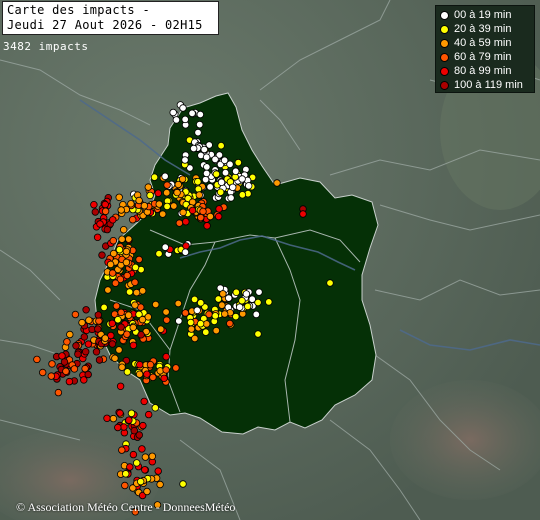 Image resolution: width=540 pixels, height=520 pixels. What do you see at coordinates (483, 43) in the screenshot?
I see `legend-label: 40 à 59 min` at bounding box center [483, 43].